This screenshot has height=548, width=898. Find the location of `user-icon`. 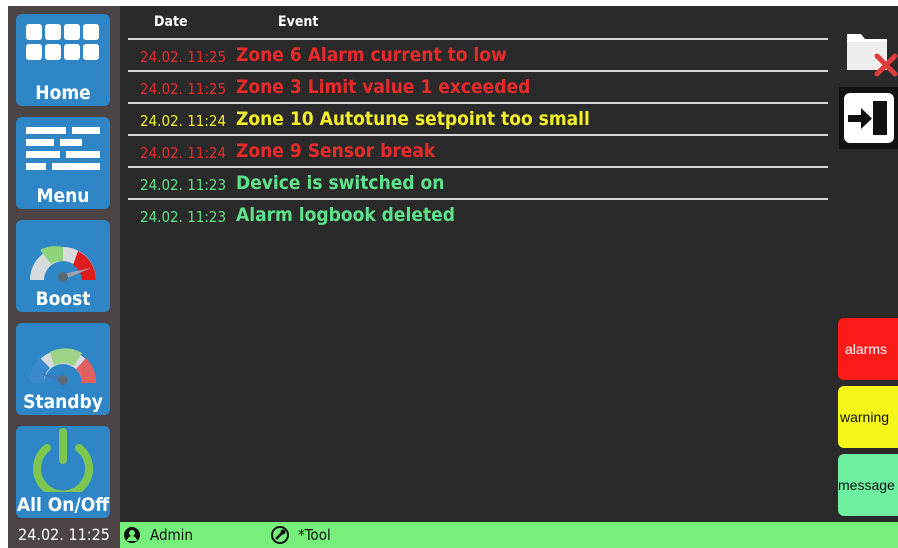

user-icon is located at coordinates (132, 535).